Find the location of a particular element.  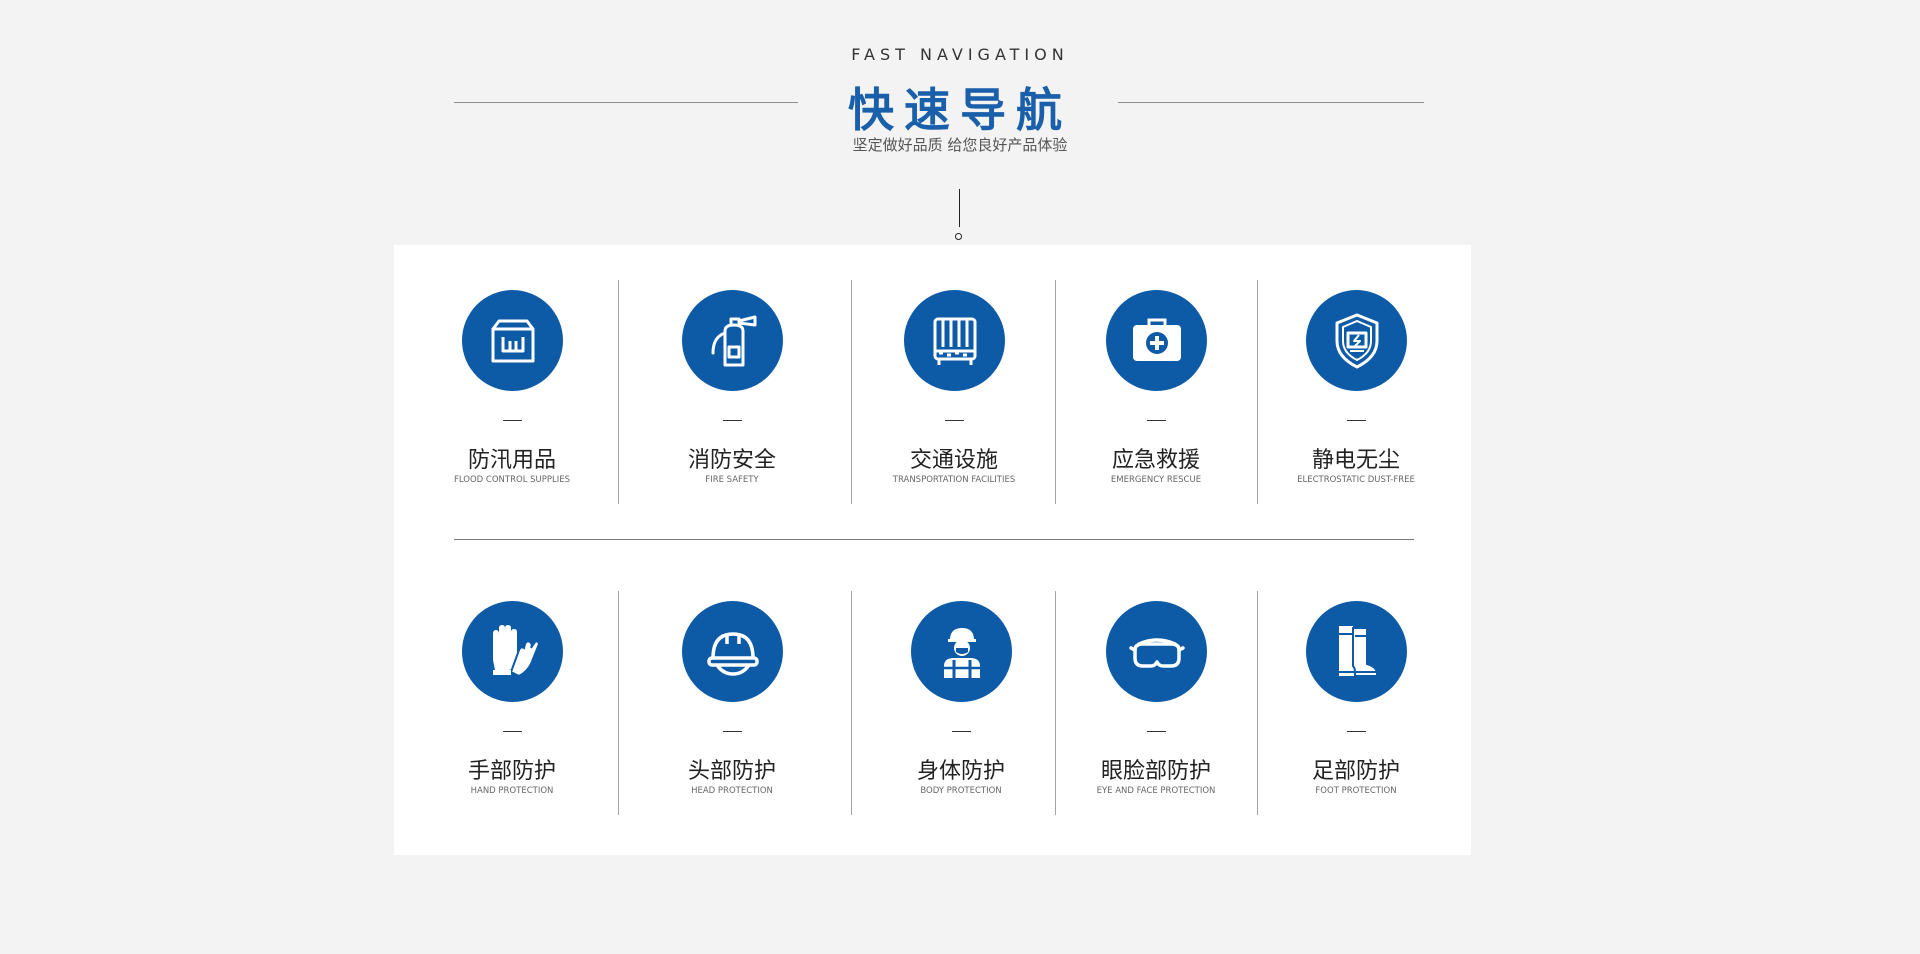

traffic-barrier-icon is located at coordinates (954, 340).